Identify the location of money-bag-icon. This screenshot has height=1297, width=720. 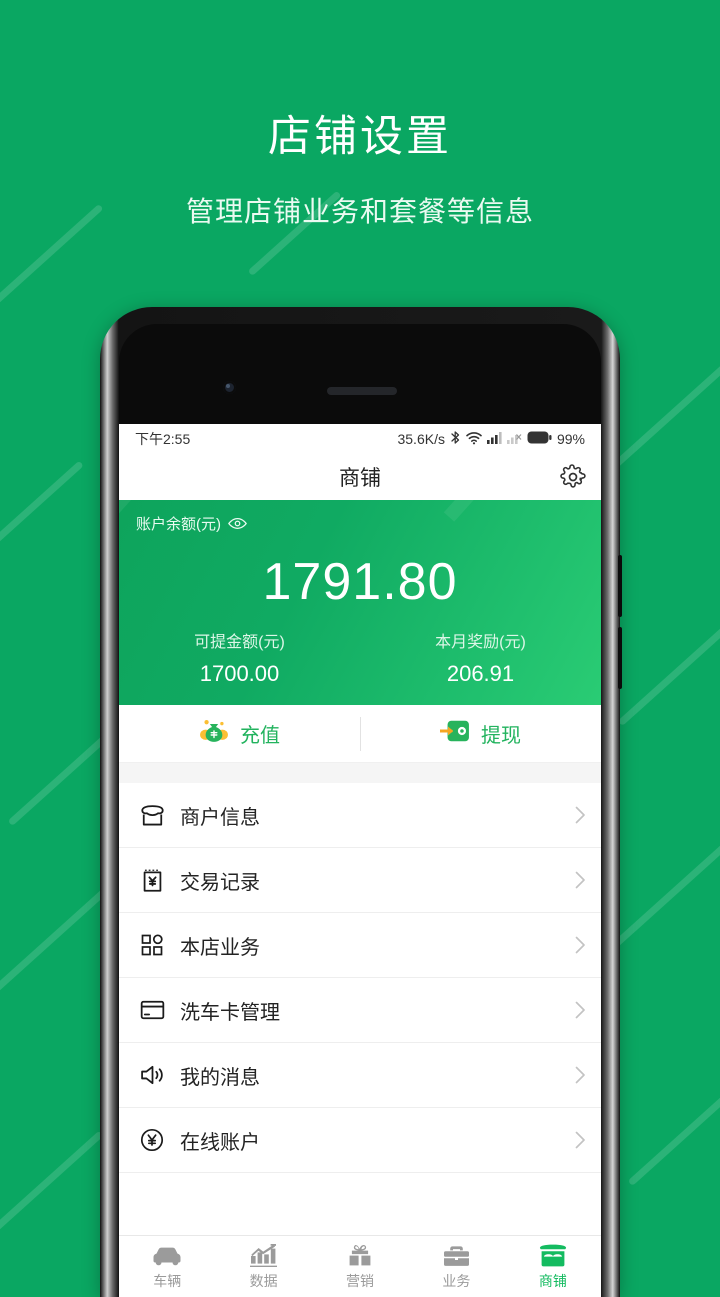
(214, 733).